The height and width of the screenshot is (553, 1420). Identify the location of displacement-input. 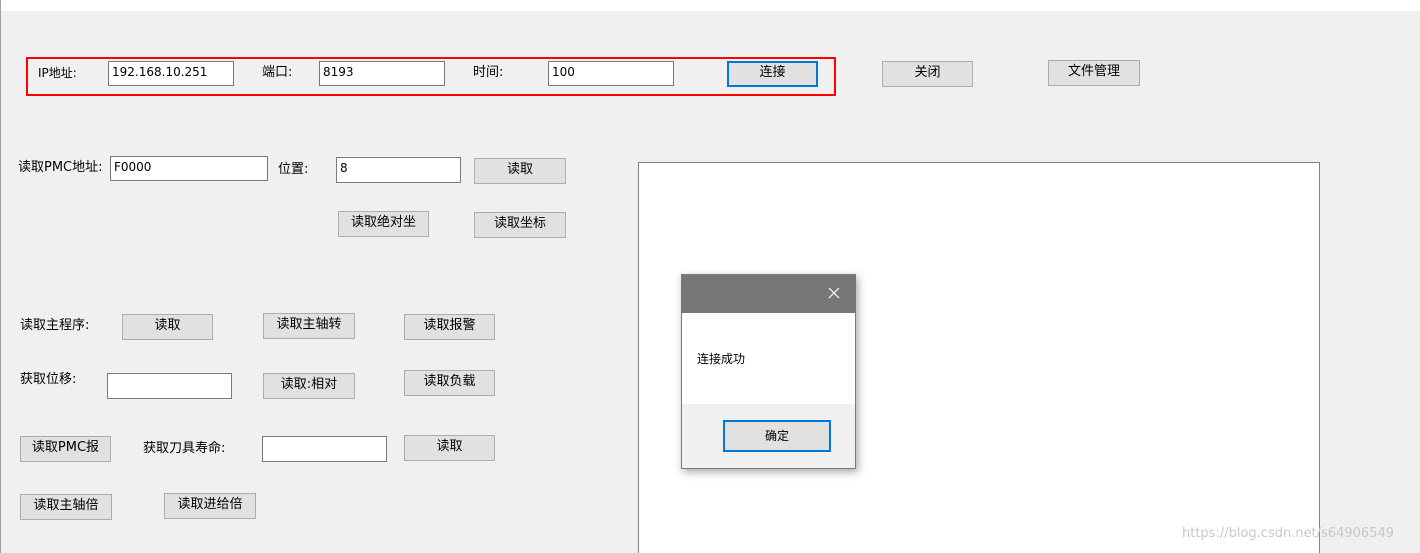
(169, 386).